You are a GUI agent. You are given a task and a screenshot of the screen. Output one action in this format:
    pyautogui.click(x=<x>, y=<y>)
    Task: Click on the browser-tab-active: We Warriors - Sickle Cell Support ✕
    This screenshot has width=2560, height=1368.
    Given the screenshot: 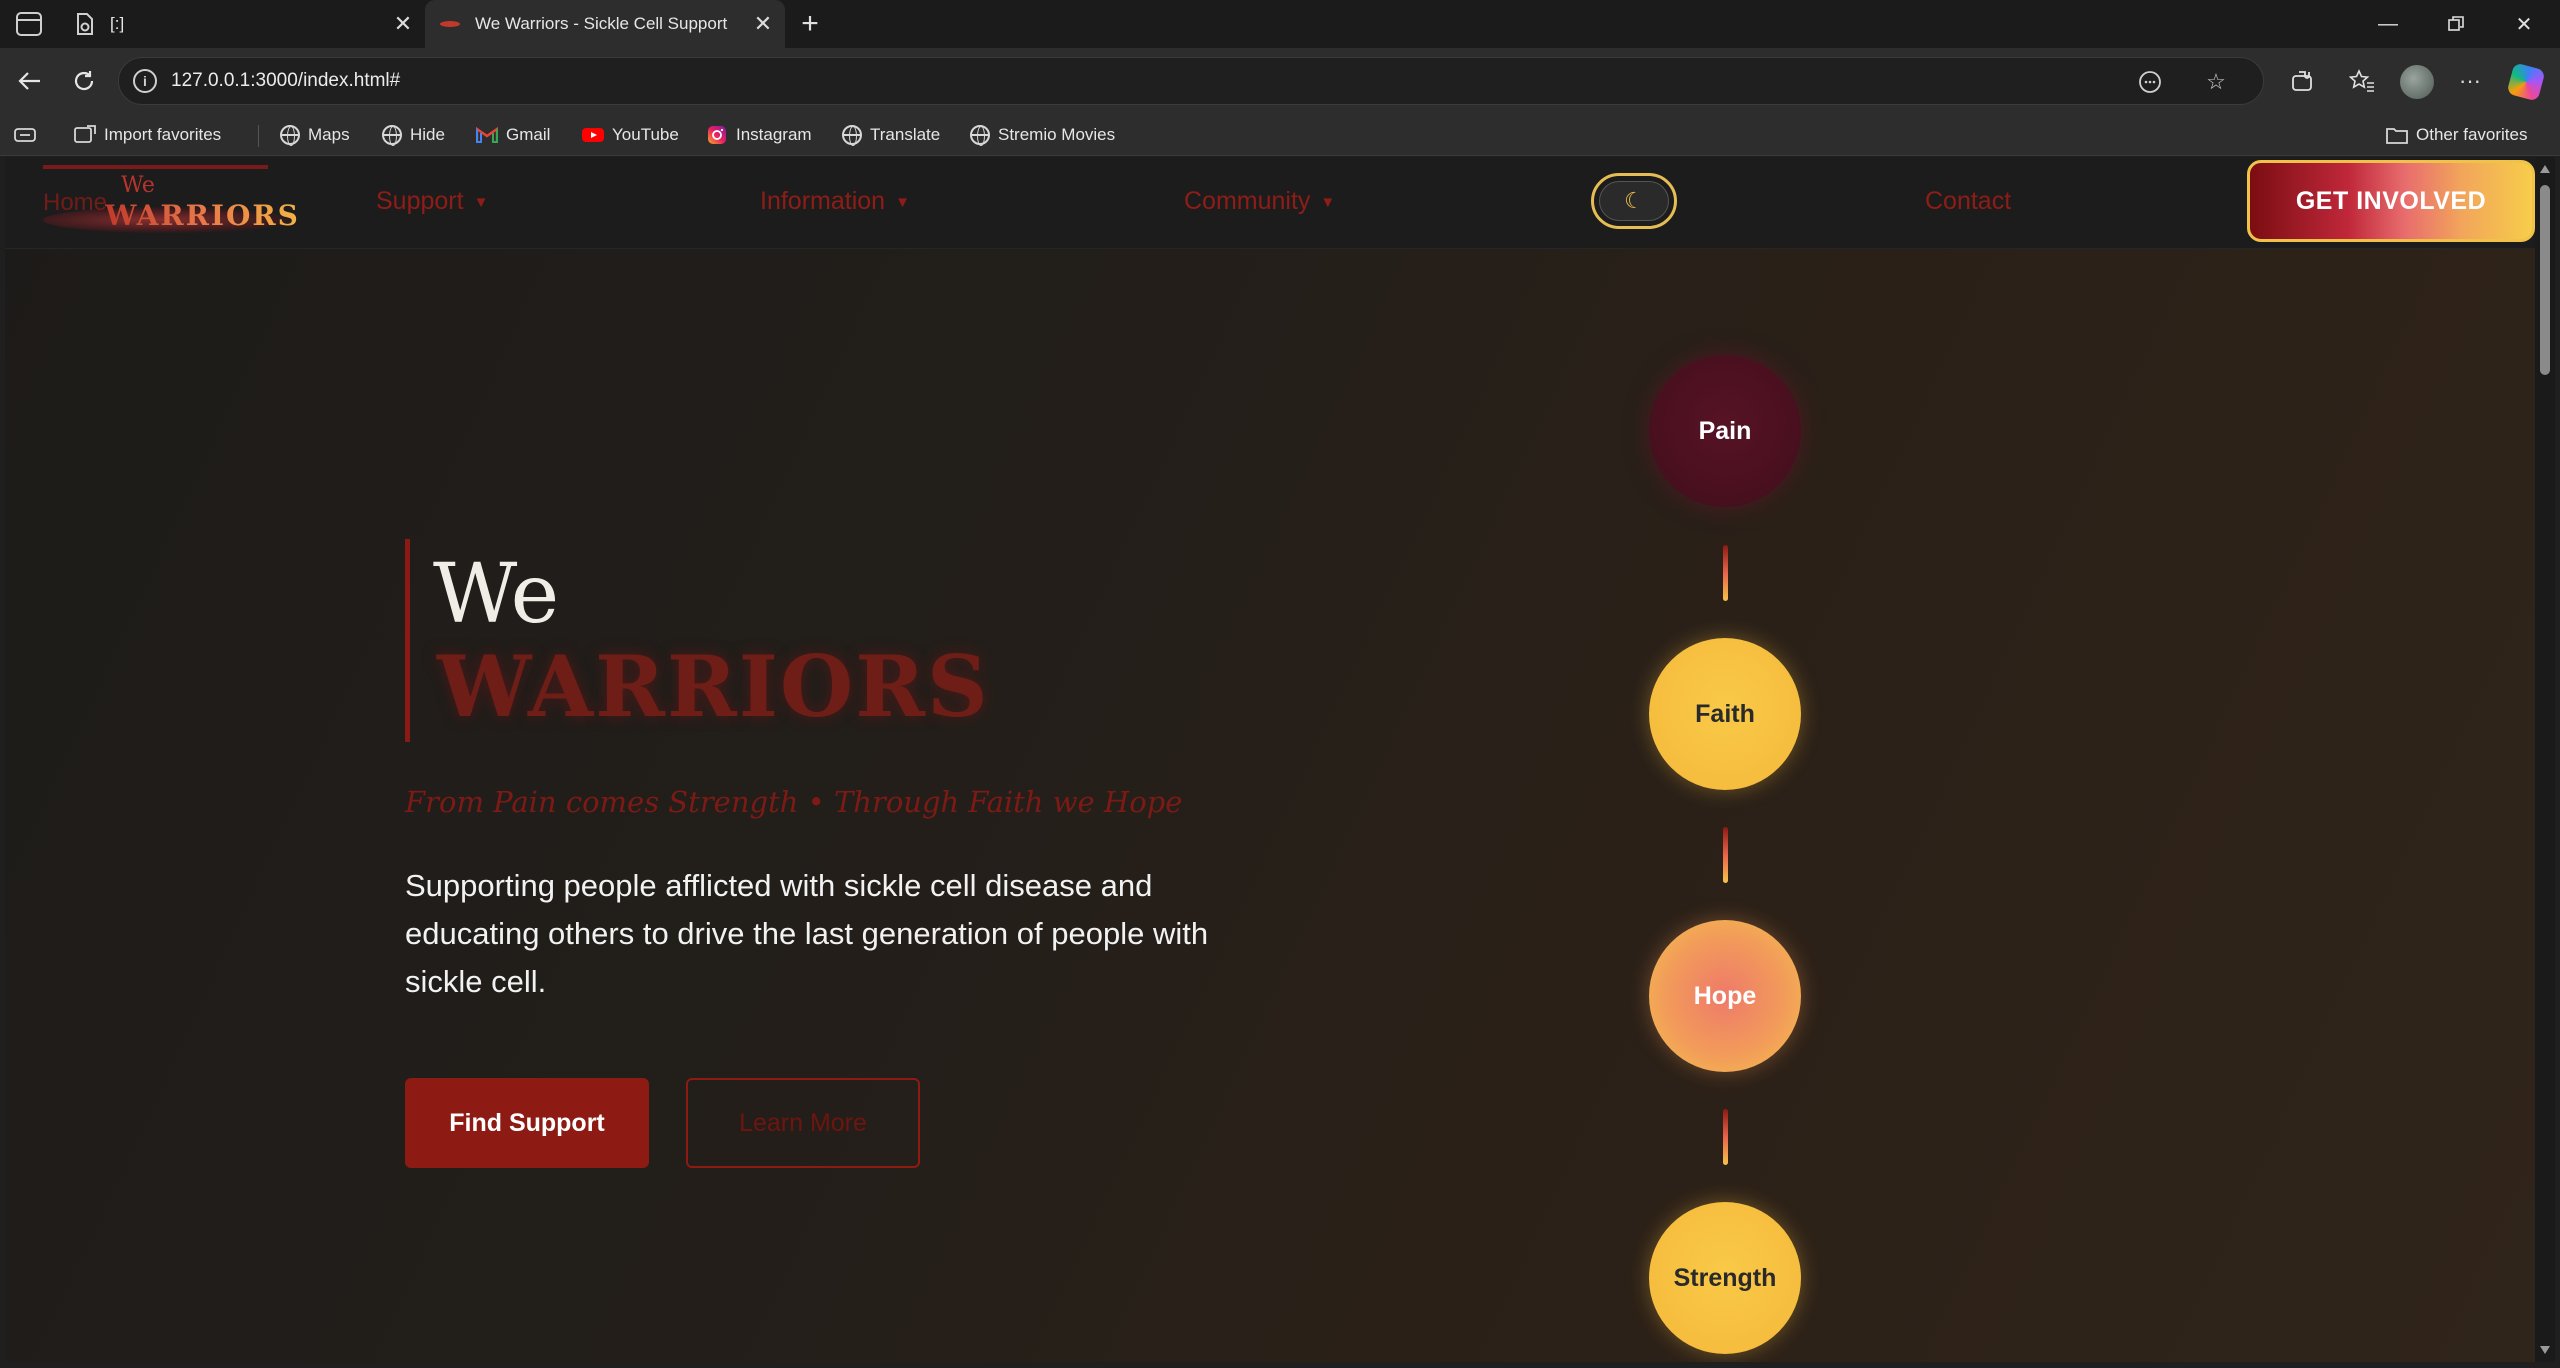 What is the action you would take?
    pyautogui.click(x=605, y=24)
    